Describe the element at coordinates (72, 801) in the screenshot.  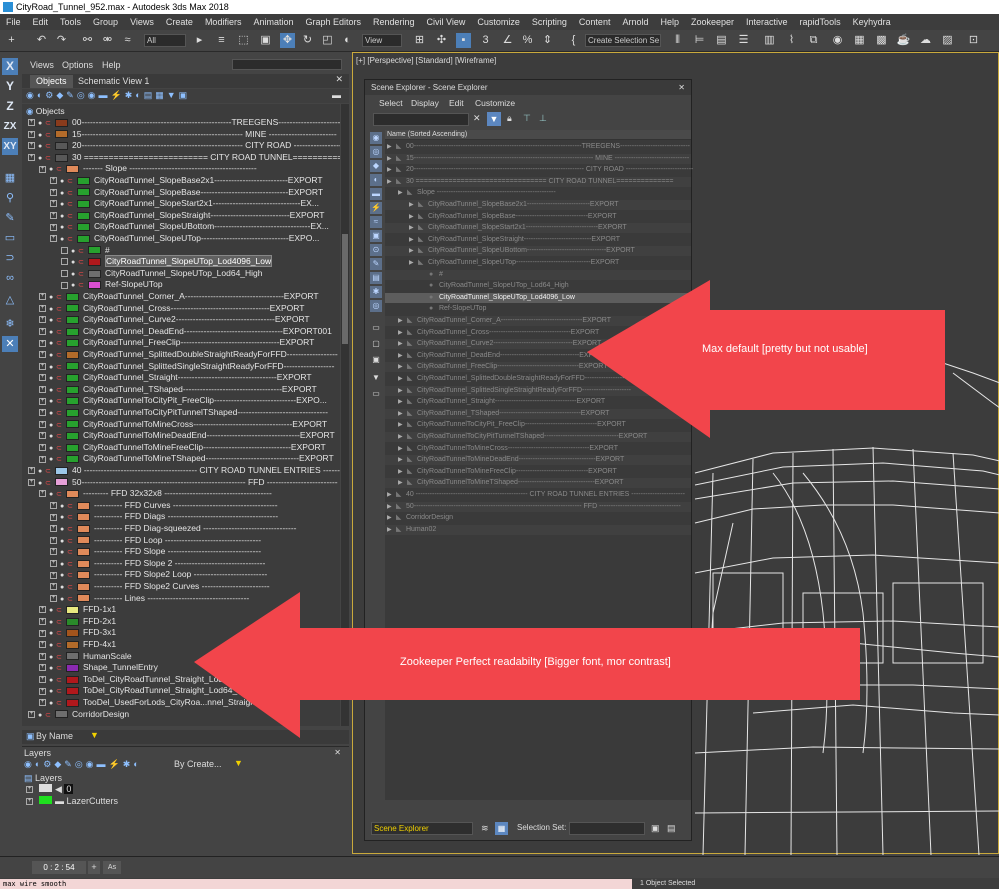
I see `layer-item: + ▬ LazerCutters` at that location.